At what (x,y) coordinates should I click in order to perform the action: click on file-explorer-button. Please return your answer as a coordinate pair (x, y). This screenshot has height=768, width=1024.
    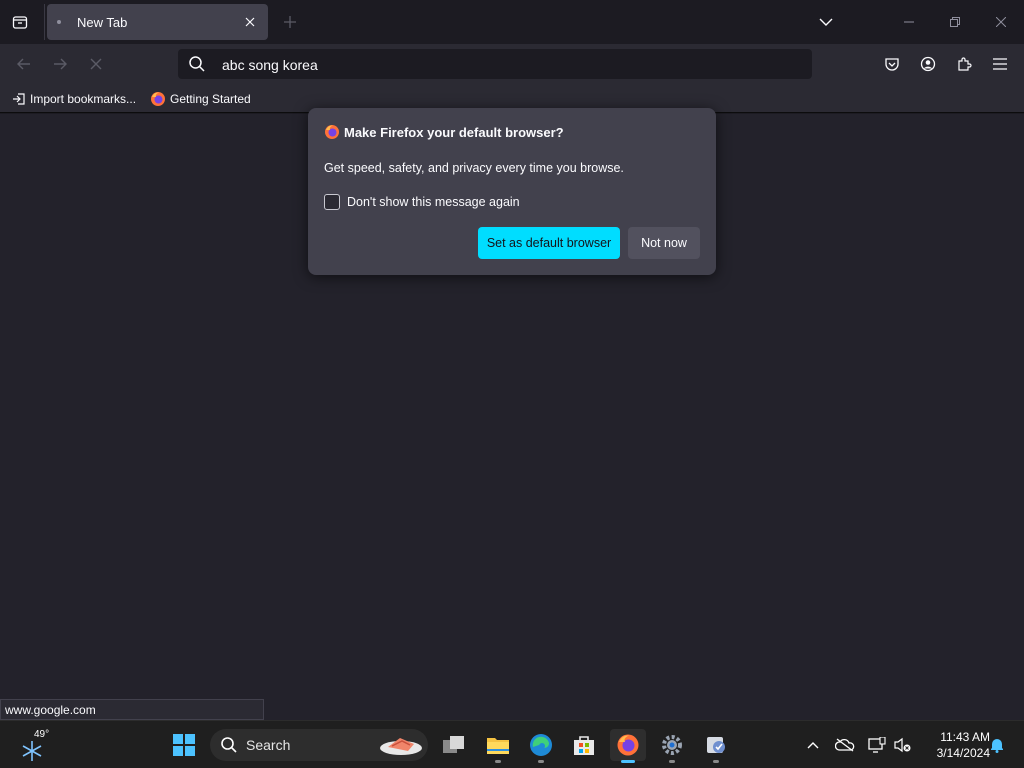
    Looking at the image, I should click on (498, 746).